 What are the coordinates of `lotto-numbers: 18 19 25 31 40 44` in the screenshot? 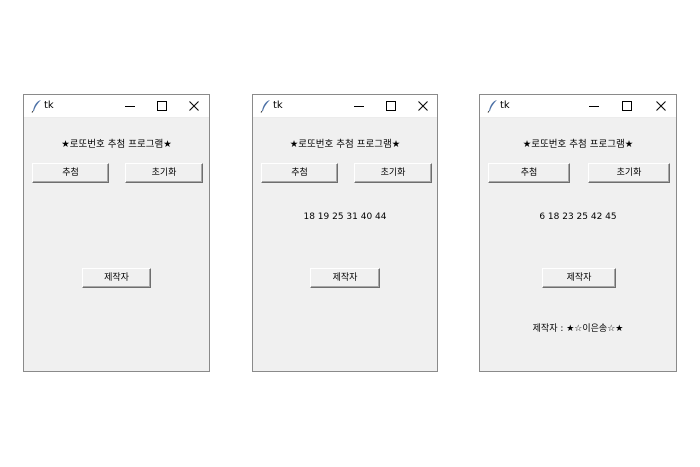 It's located at (345, 217).